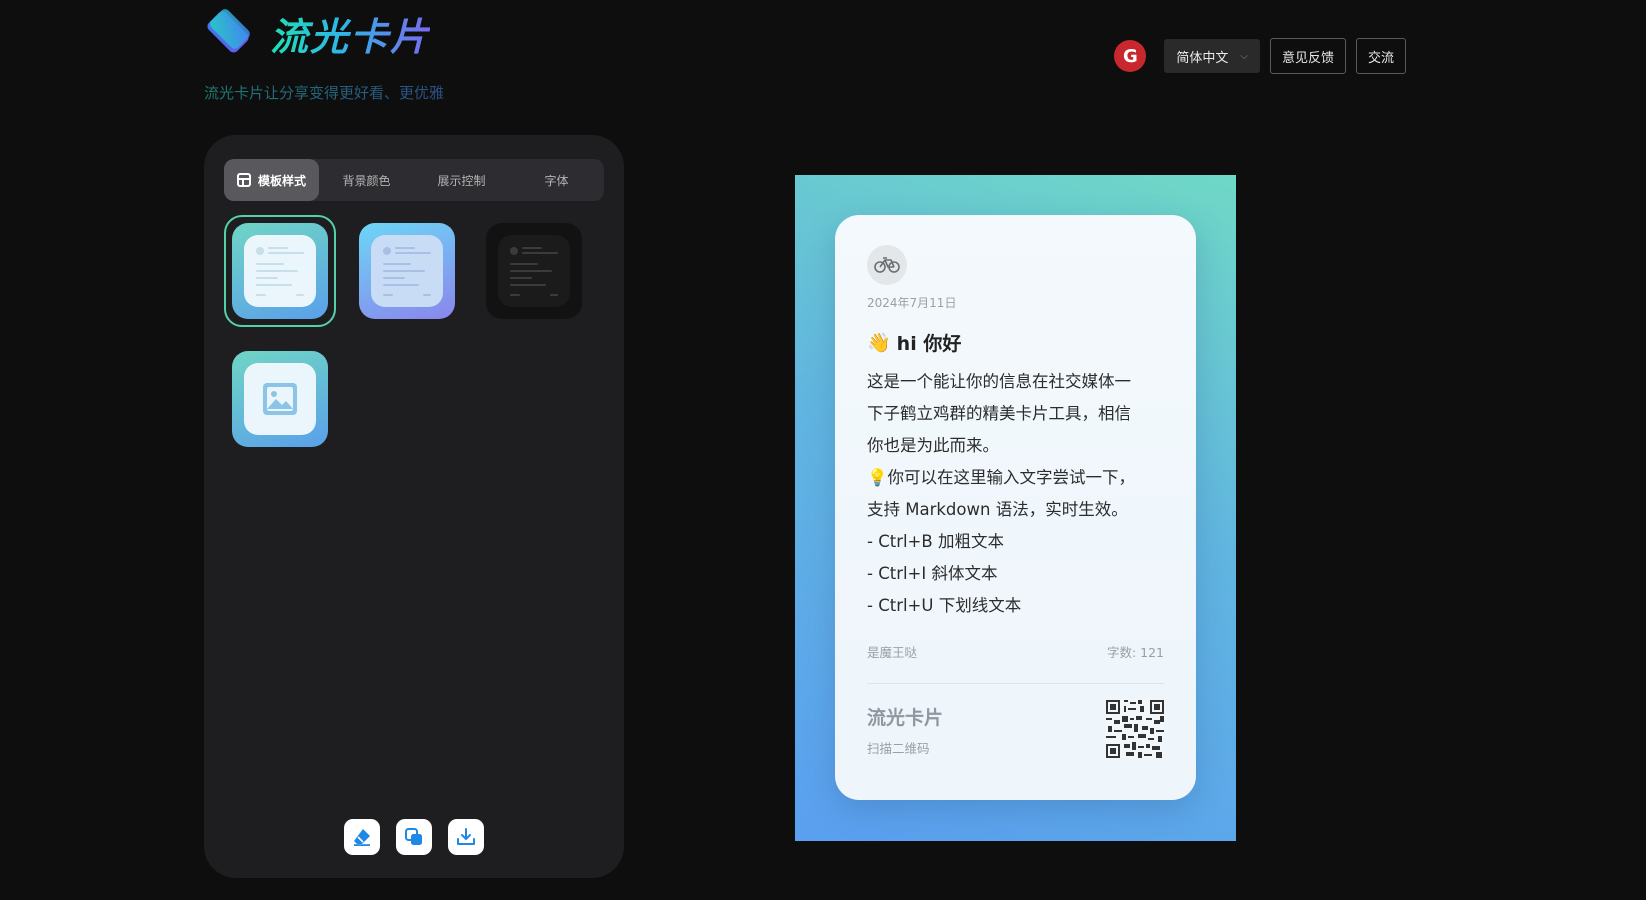 This screenshot has width=1646, height=900. I want to click on tab-label: 展示控制, so click(461, 180).